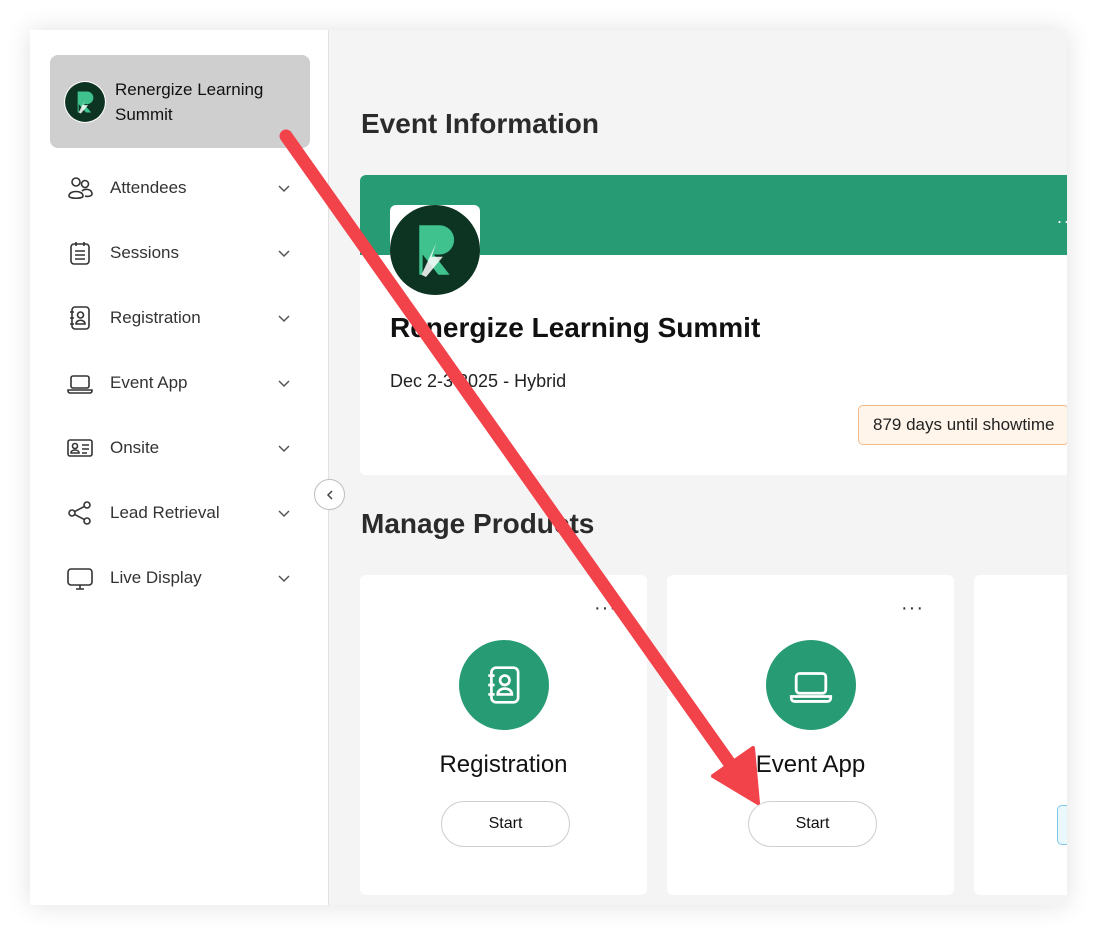  I want to click on chevron-left-icon, so click(329, 494).